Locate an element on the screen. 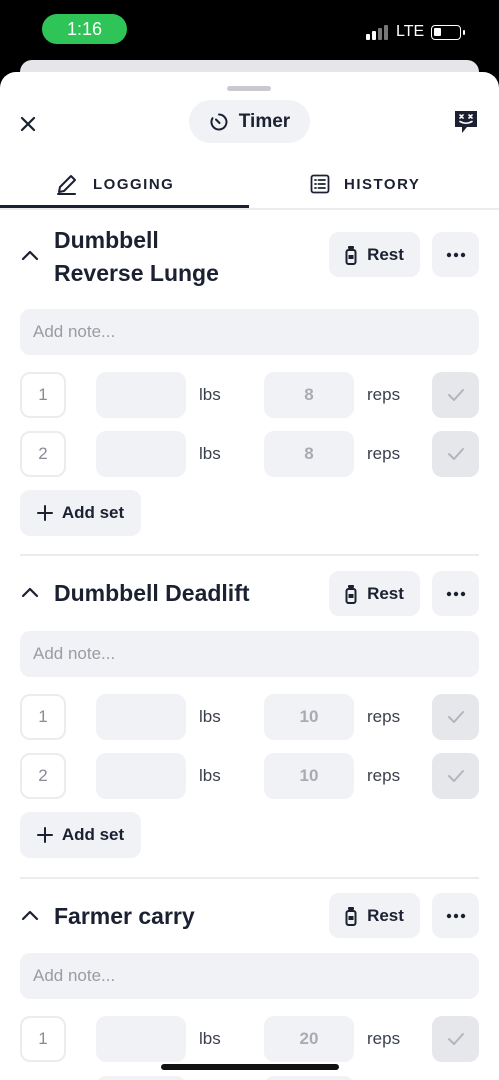  exercise-title: Dumbbell Deadlift is located at coordinates (152, 593).